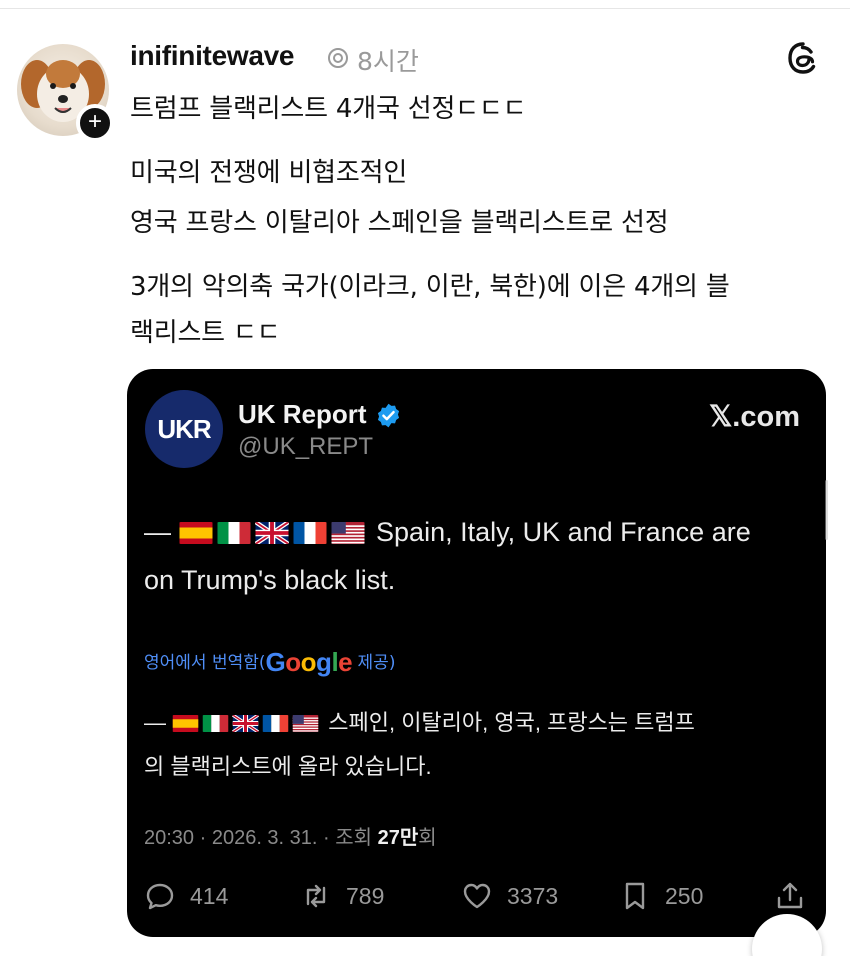  What do you see at coordinates (288, 766) in the screenshot?
I see `translated-line-2: 의 블랙리스트에 올라 있습니다.` at bounding box center [288, 766].